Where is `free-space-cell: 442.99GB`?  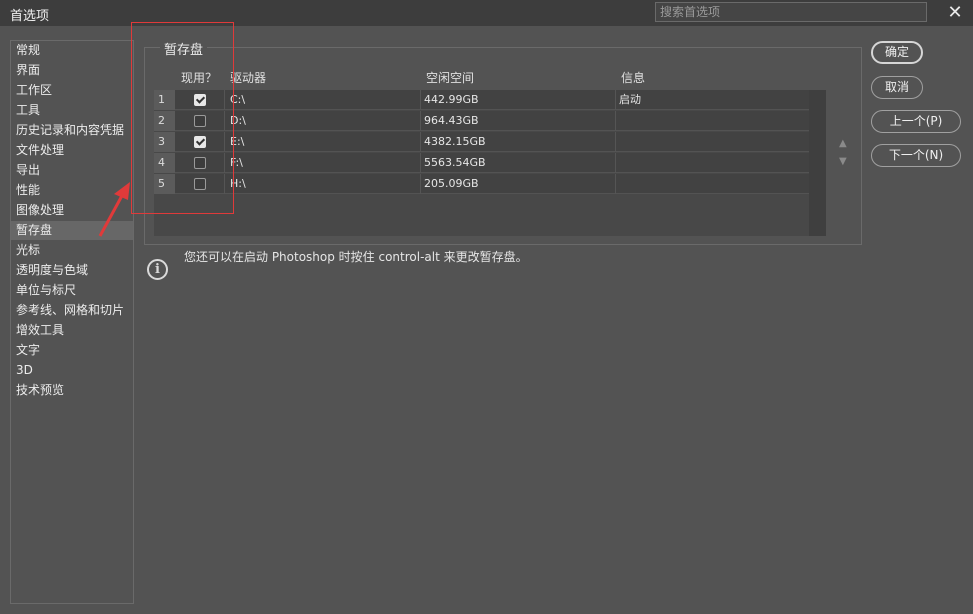 free-space-cell: 442.99GB is located at coordinates (451, 99).